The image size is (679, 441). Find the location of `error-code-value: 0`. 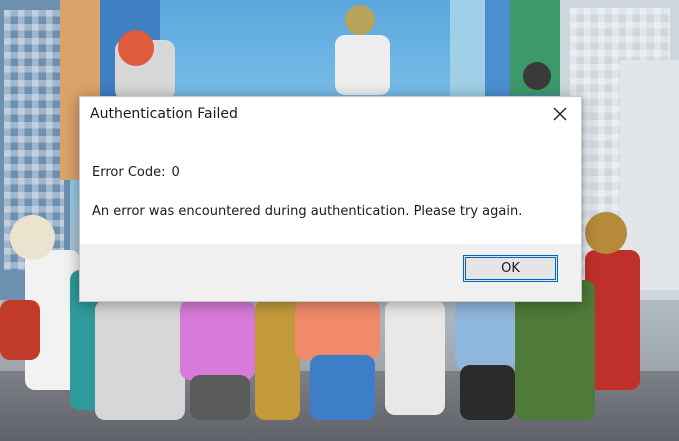

error-code-value: 0 is located at coordinates (175, 172).